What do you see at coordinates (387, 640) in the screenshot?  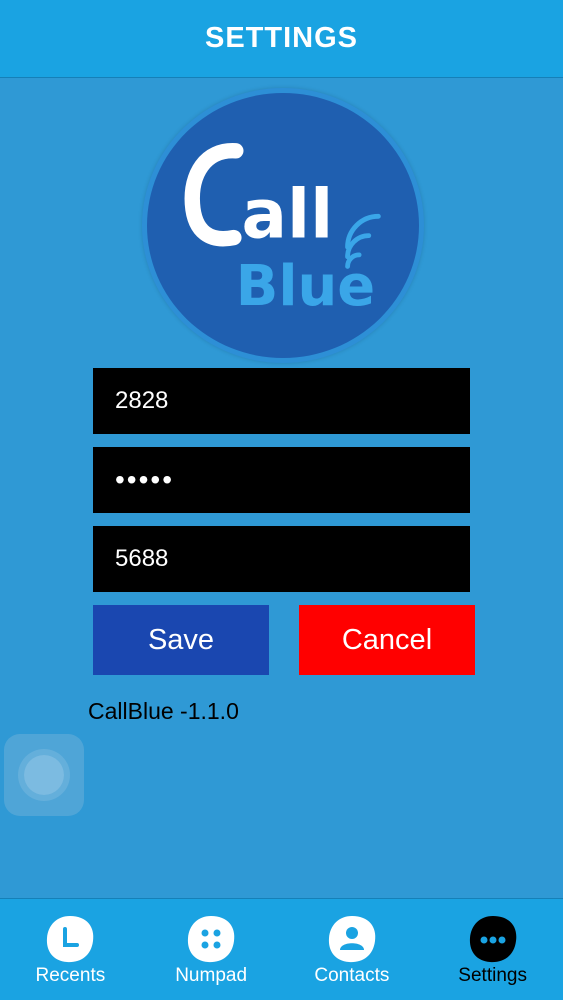 I see `cancel-button: Cancel` at bounding box center [387, 640].